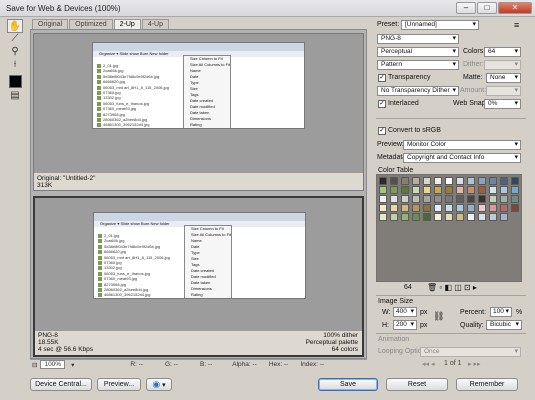 The width and height of the screenshot is (535, 400). I want to click on hand-tool-icon: ✋, so click(15, 26).